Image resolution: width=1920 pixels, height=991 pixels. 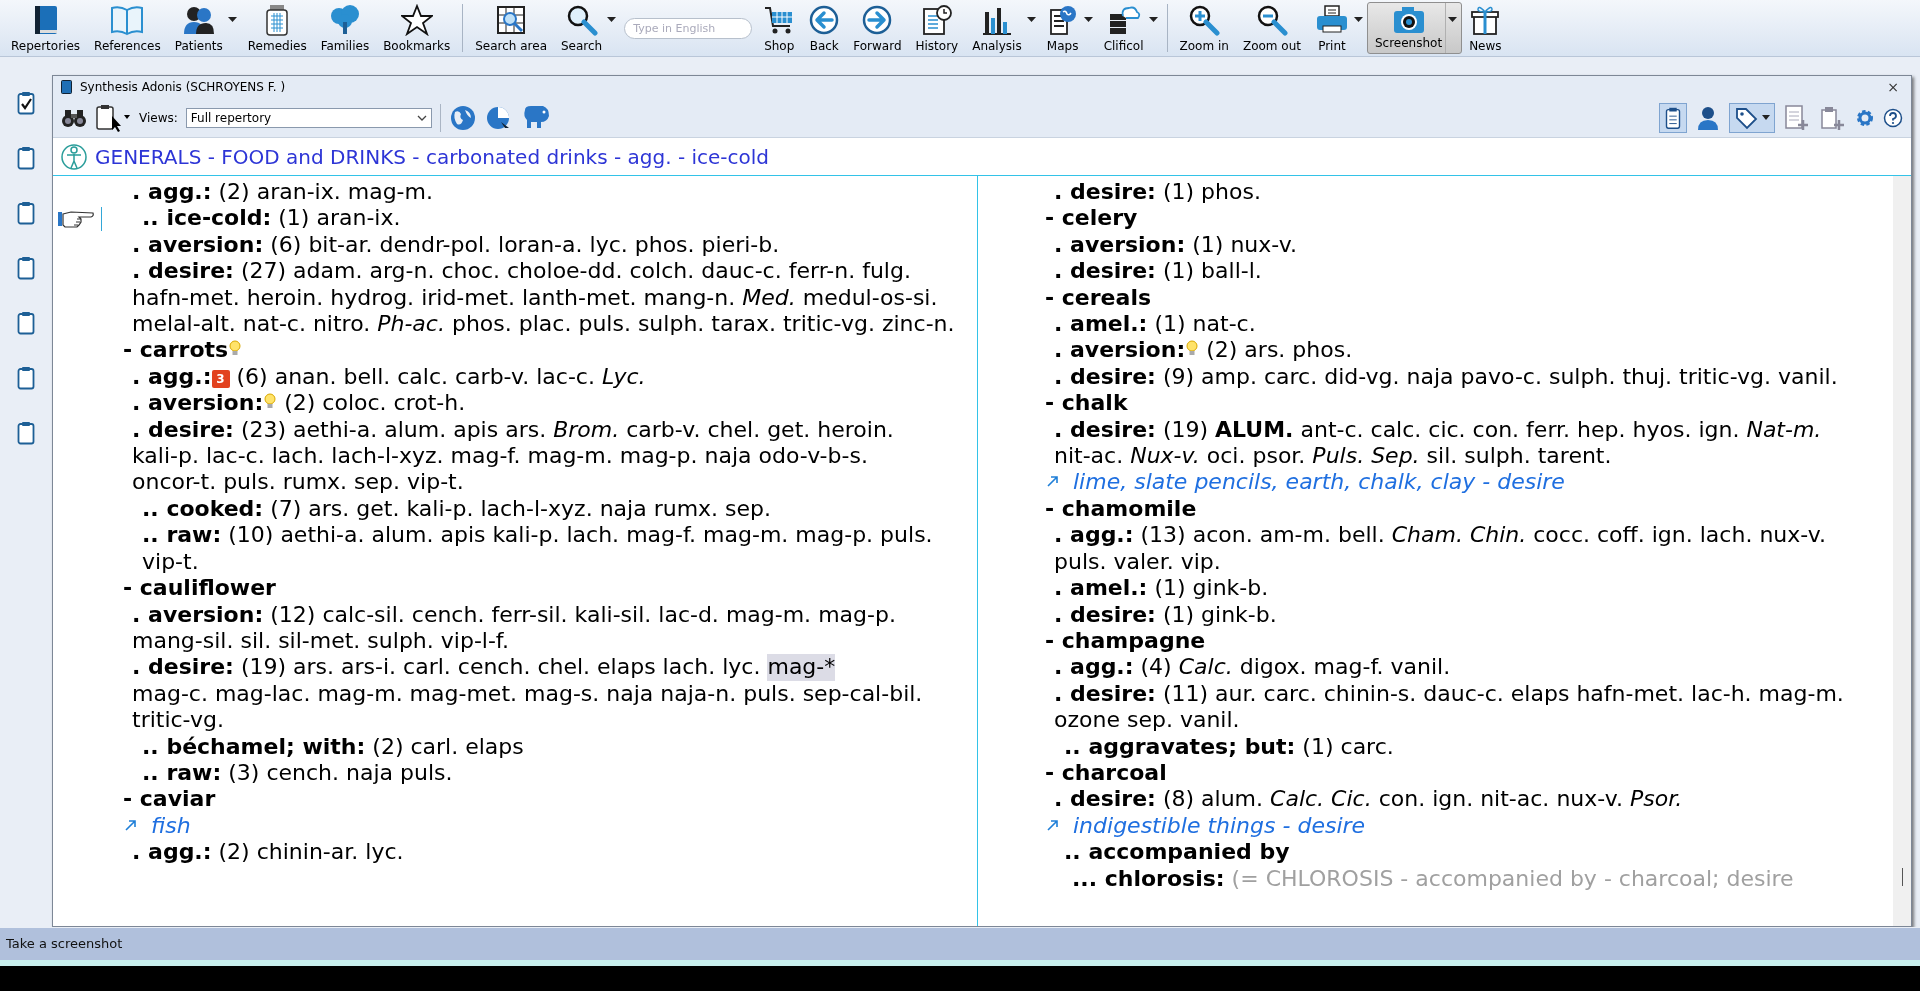 What do you see at coordinates (1435, 298) in the screenshot?
I see `rubric-heading: - cereals` at bounding box center [1435, 298].